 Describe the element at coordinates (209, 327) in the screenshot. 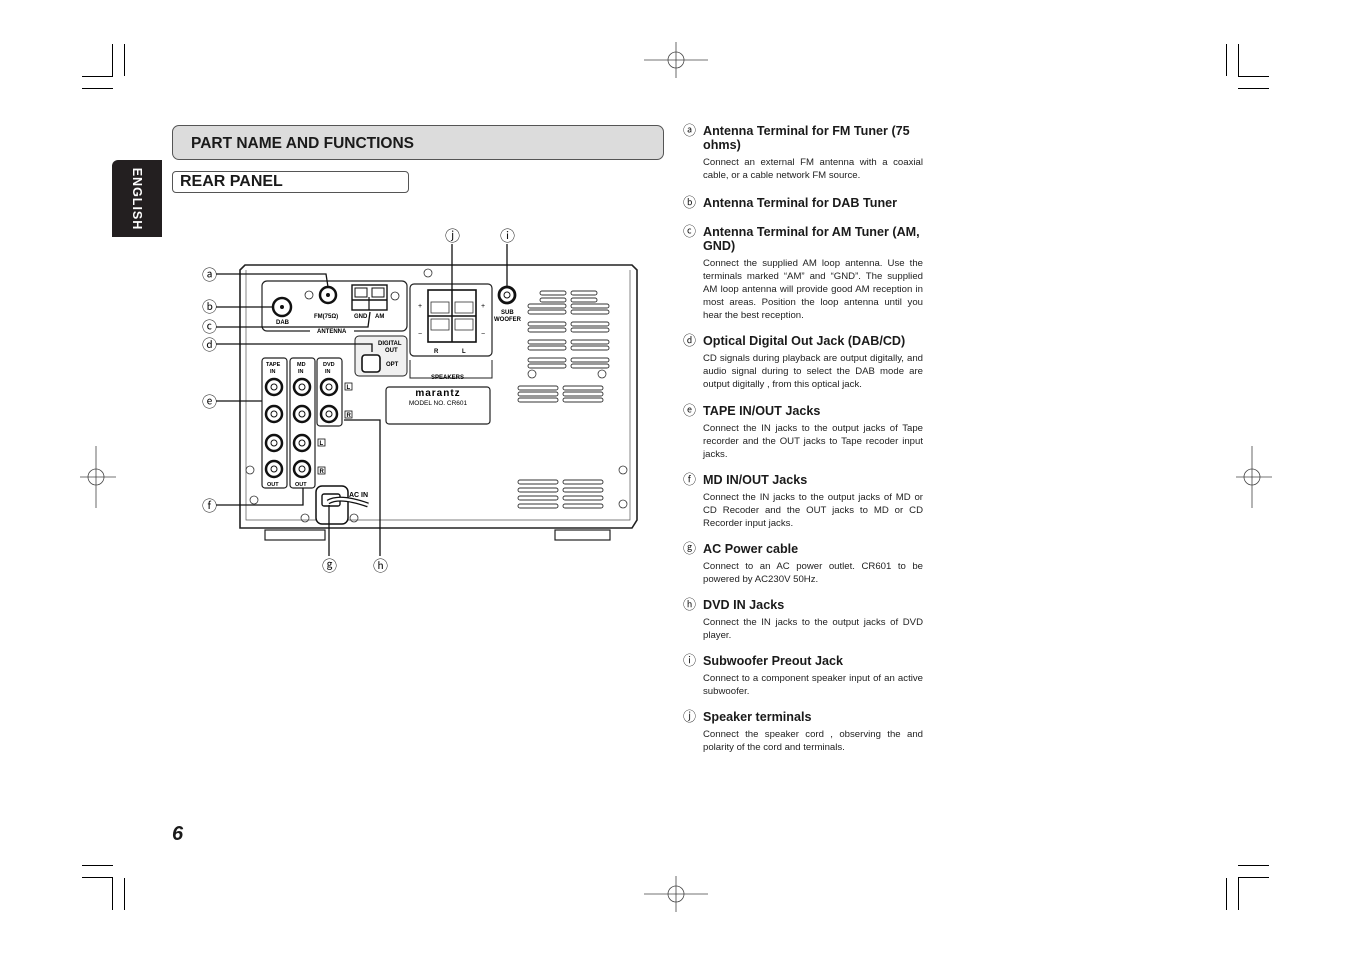

I see `callout-c: ⓒ` at that location.